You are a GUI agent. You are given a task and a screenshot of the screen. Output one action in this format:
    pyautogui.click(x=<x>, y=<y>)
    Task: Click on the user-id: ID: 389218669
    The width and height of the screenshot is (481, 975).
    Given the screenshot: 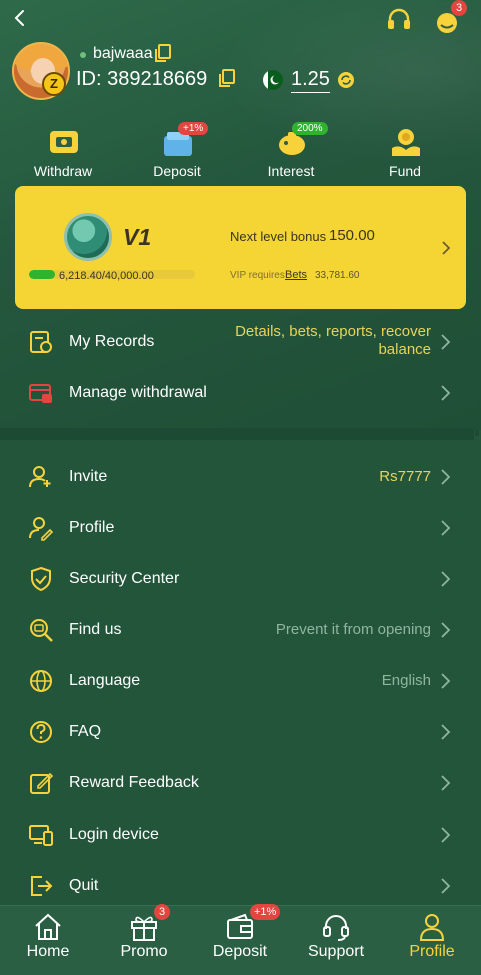 What is the action you would take?
    pyautogui.click(x=142, y=79)
    